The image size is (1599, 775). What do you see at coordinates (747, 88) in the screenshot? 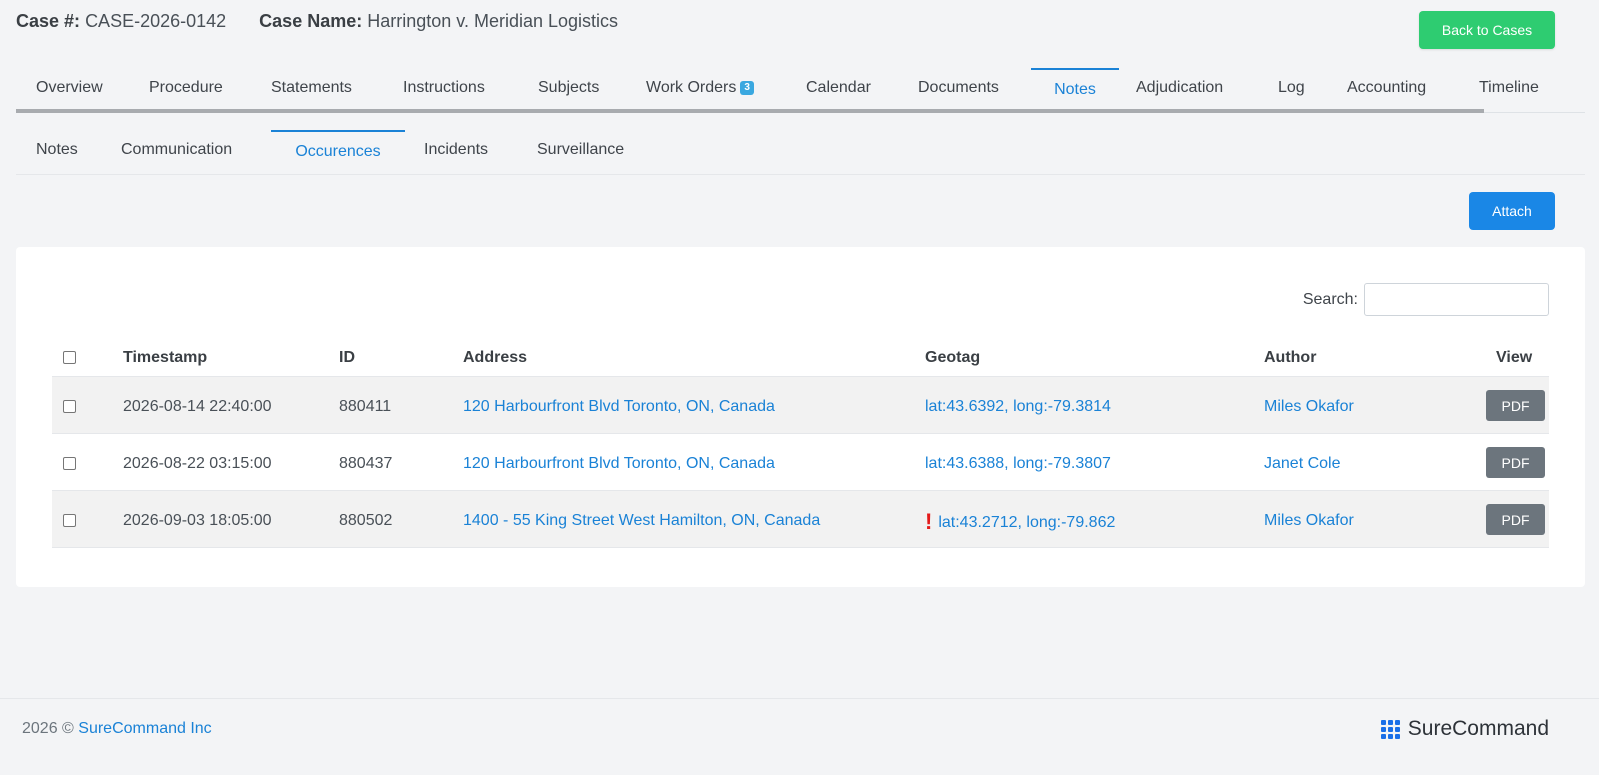
I see `work-orders-count-badge: 3` at bounding box center [747, 88].